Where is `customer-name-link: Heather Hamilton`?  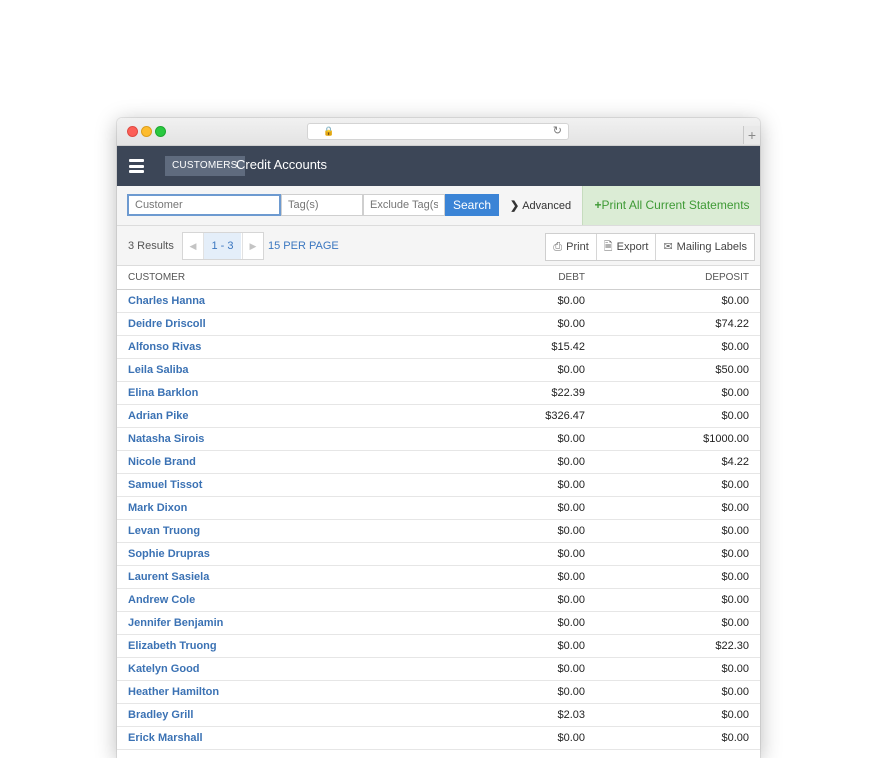
customer-name-link: Heather Hamilton is located at coordinates (272, 692).